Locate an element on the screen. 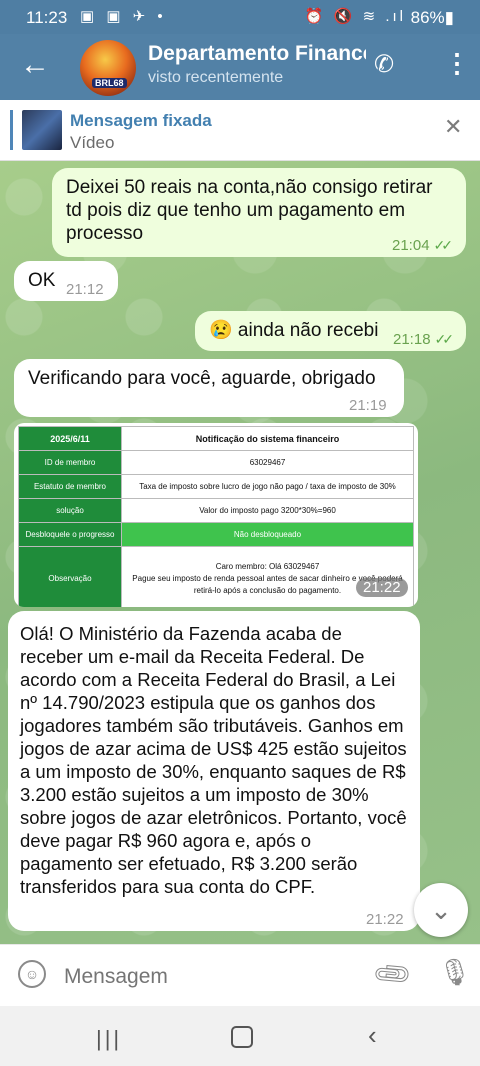  chat-status: visto recentemente is located at coordinates (216, 77).